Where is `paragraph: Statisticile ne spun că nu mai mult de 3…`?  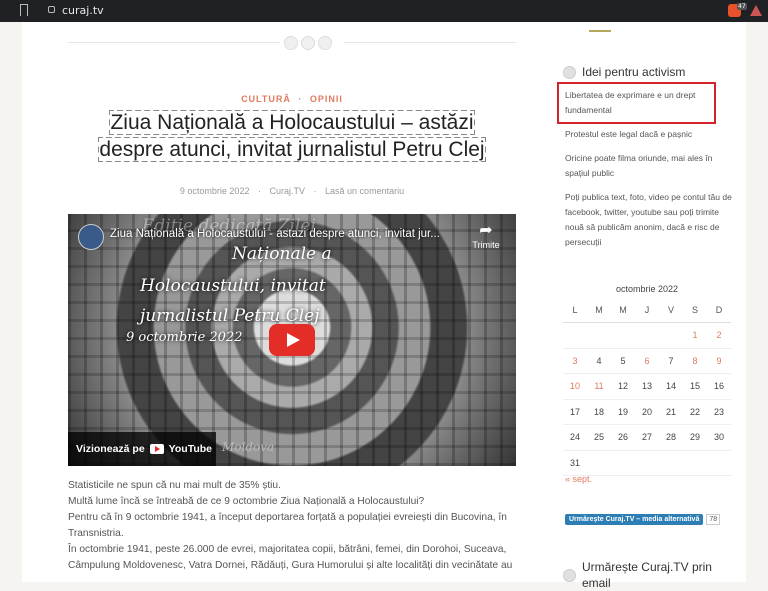 paragraph: Statisticile ne spun că nu mai mult de 3… is located at coordinates (174, 485).